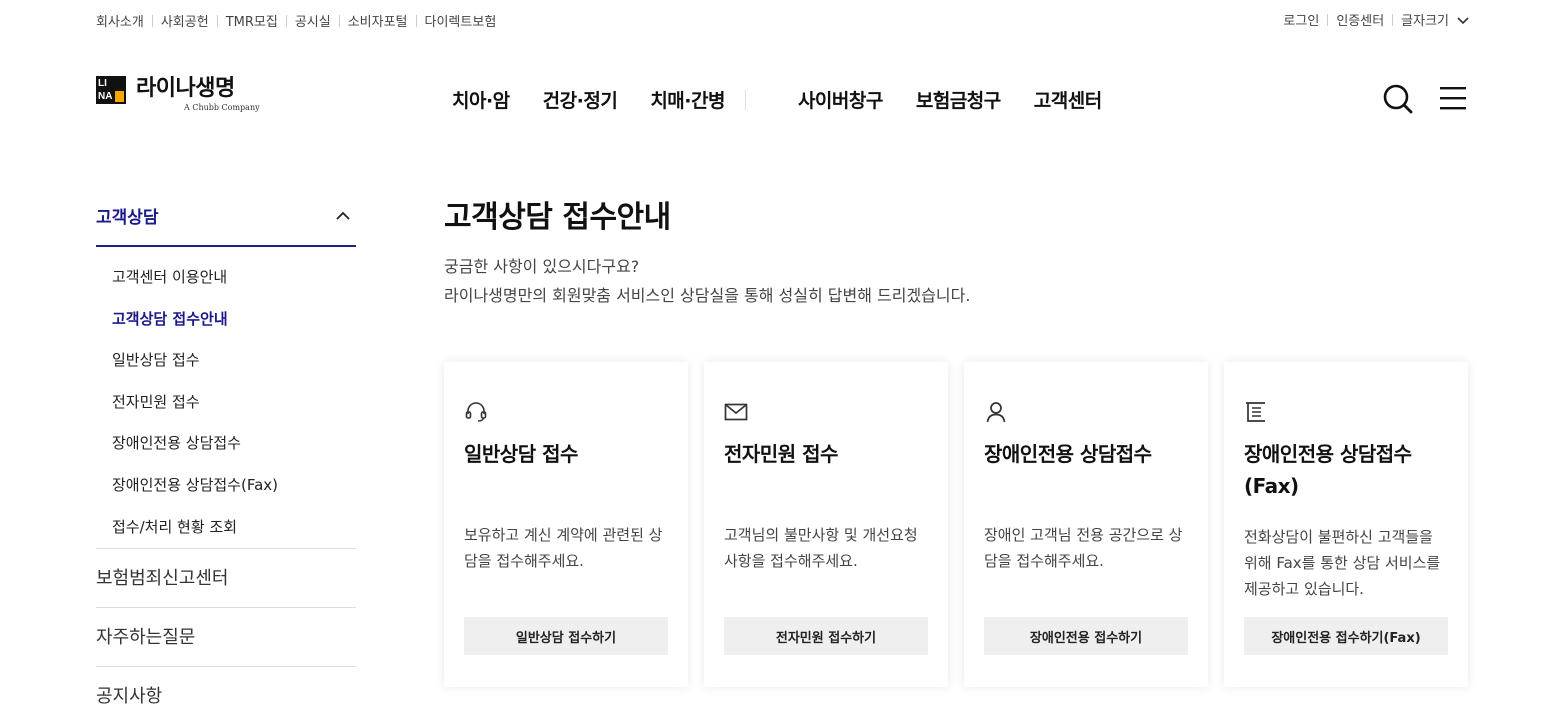 The image size is (1567, 705). What do you see at coordinates (313, 20) in the screenshot?
I see `utility-link-disclosure: 공시실` at bounding box center [313, 20].